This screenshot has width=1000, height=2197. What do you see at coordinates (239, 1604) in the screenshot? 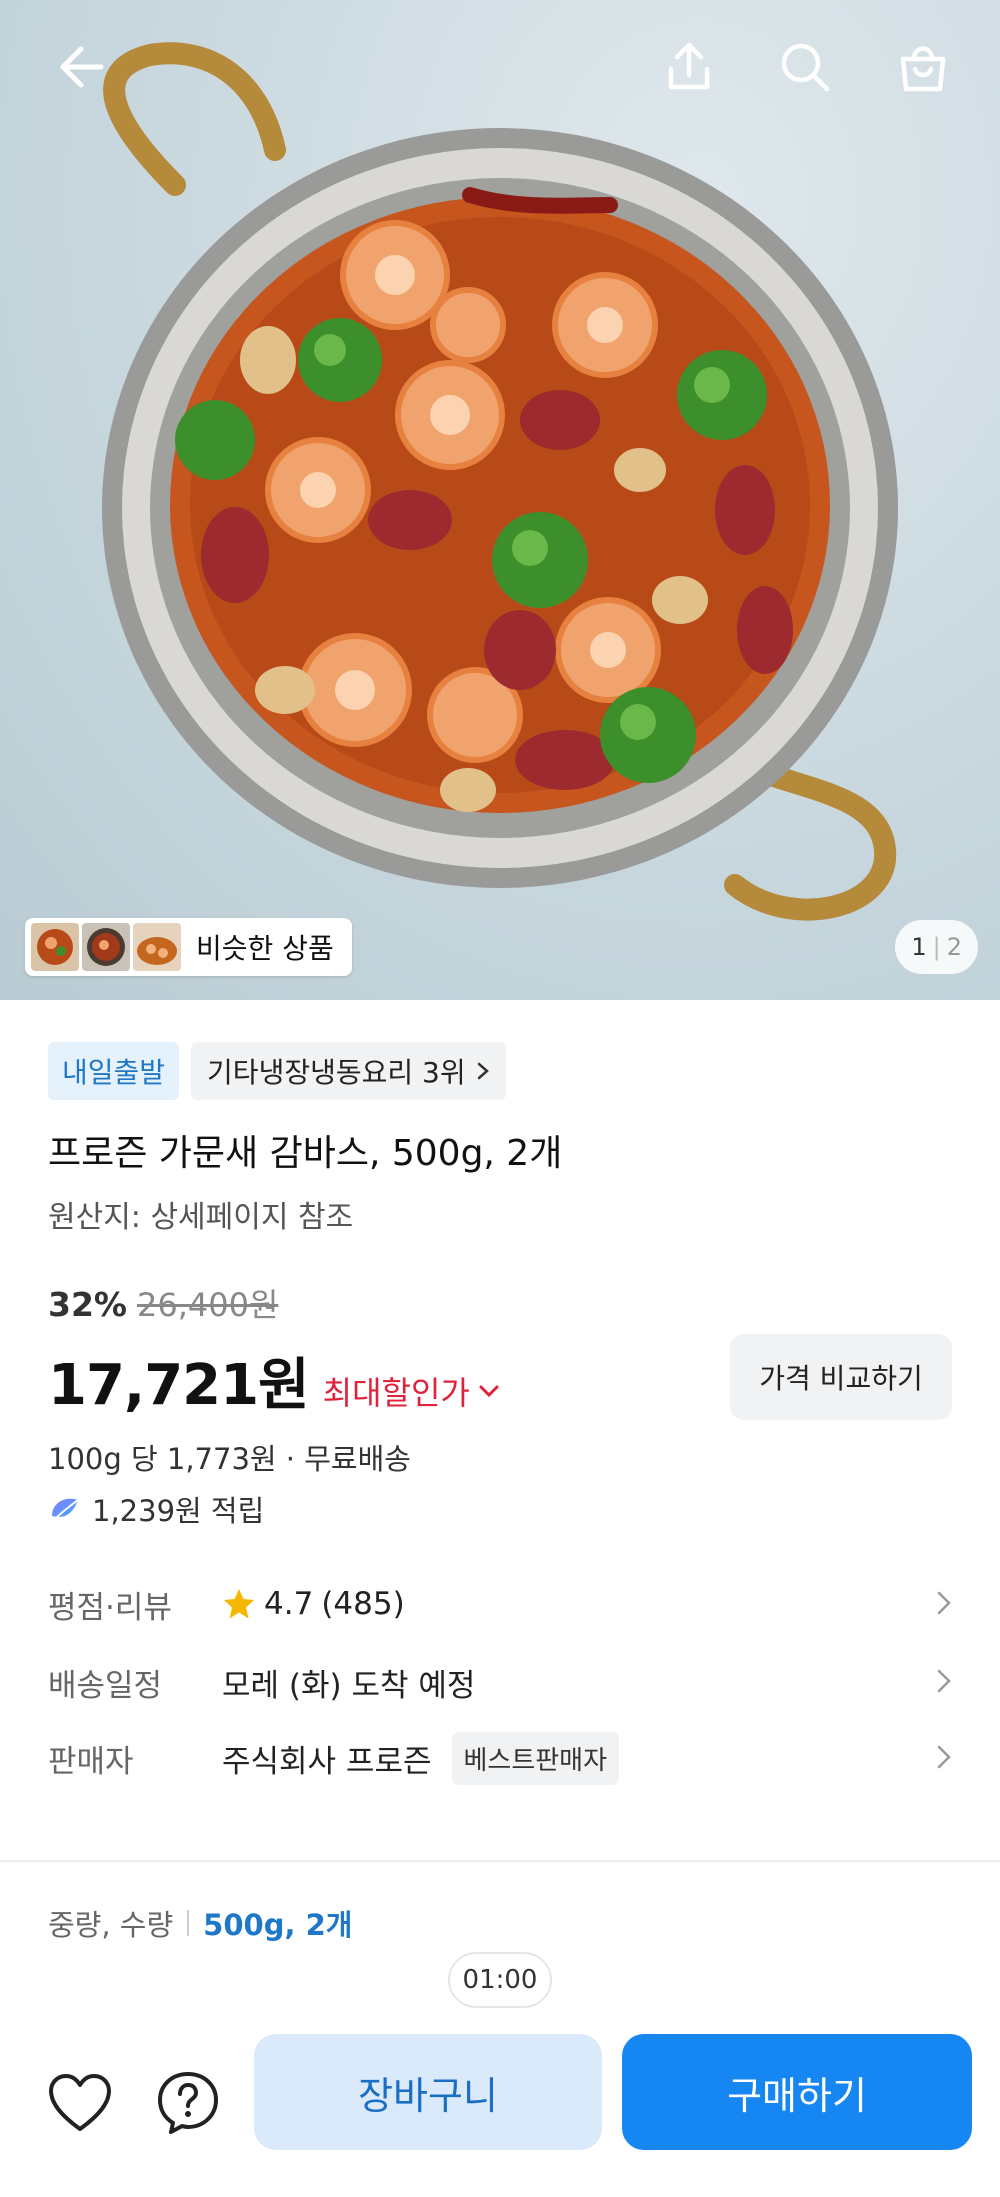
I see `star-icon` at bounding box center [239, 1604].